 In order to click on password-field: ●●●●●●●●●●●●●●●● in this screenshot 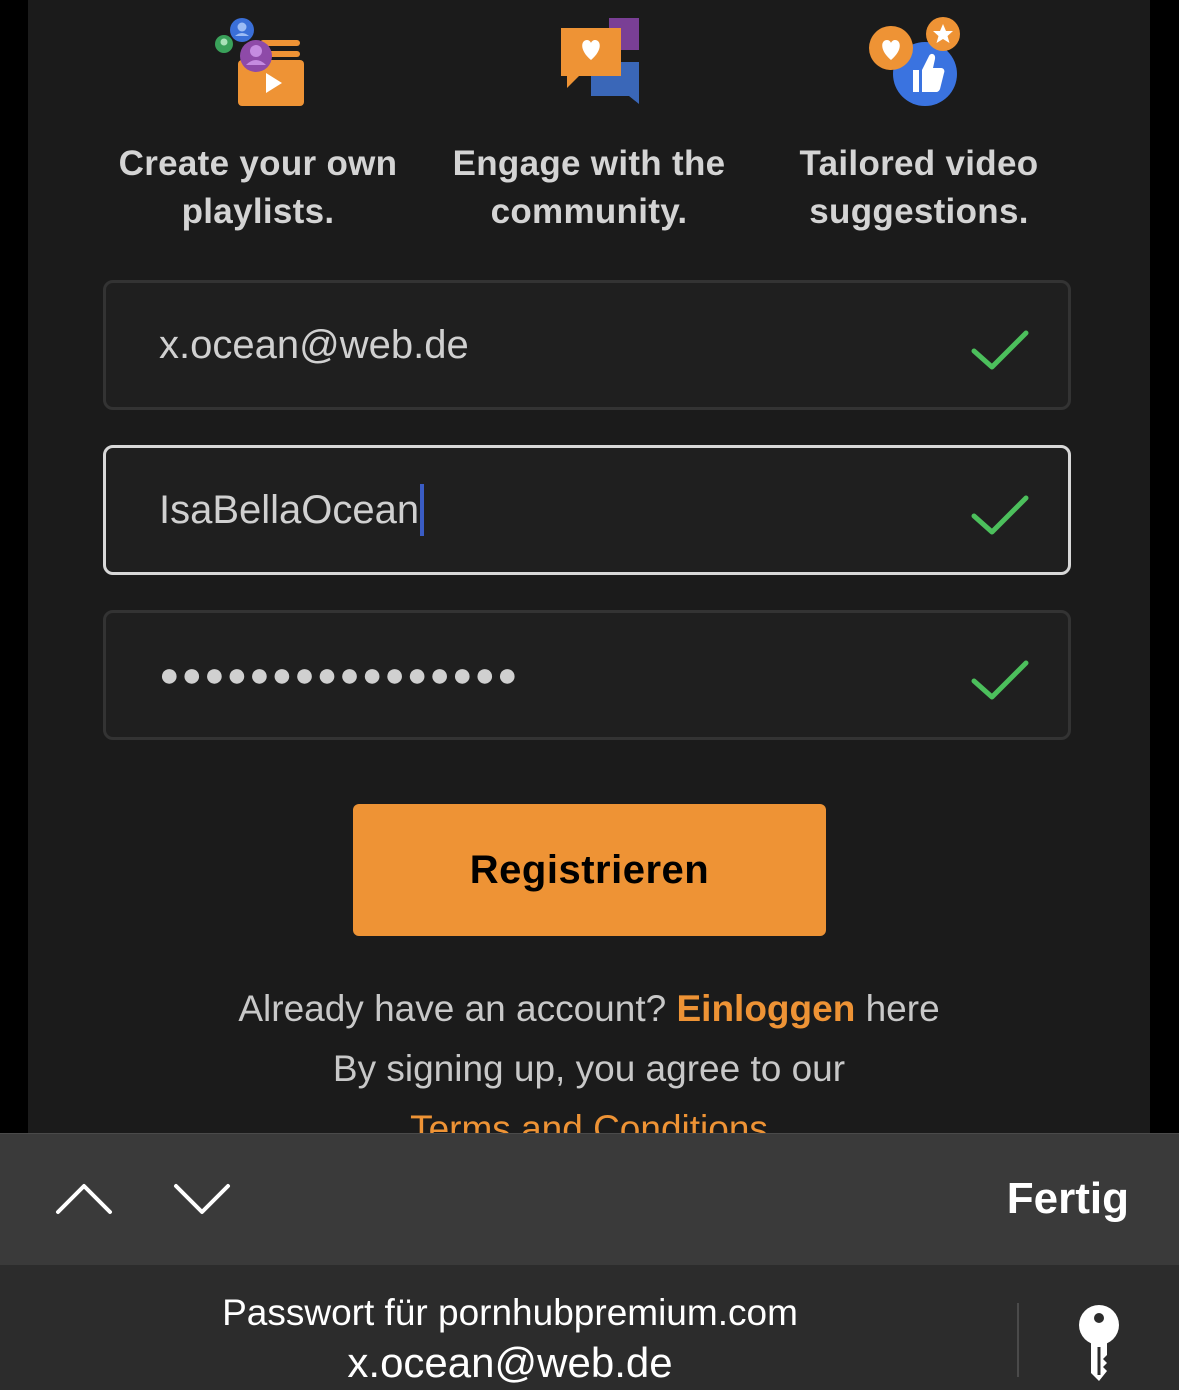, I will do `click(587, 675)`.